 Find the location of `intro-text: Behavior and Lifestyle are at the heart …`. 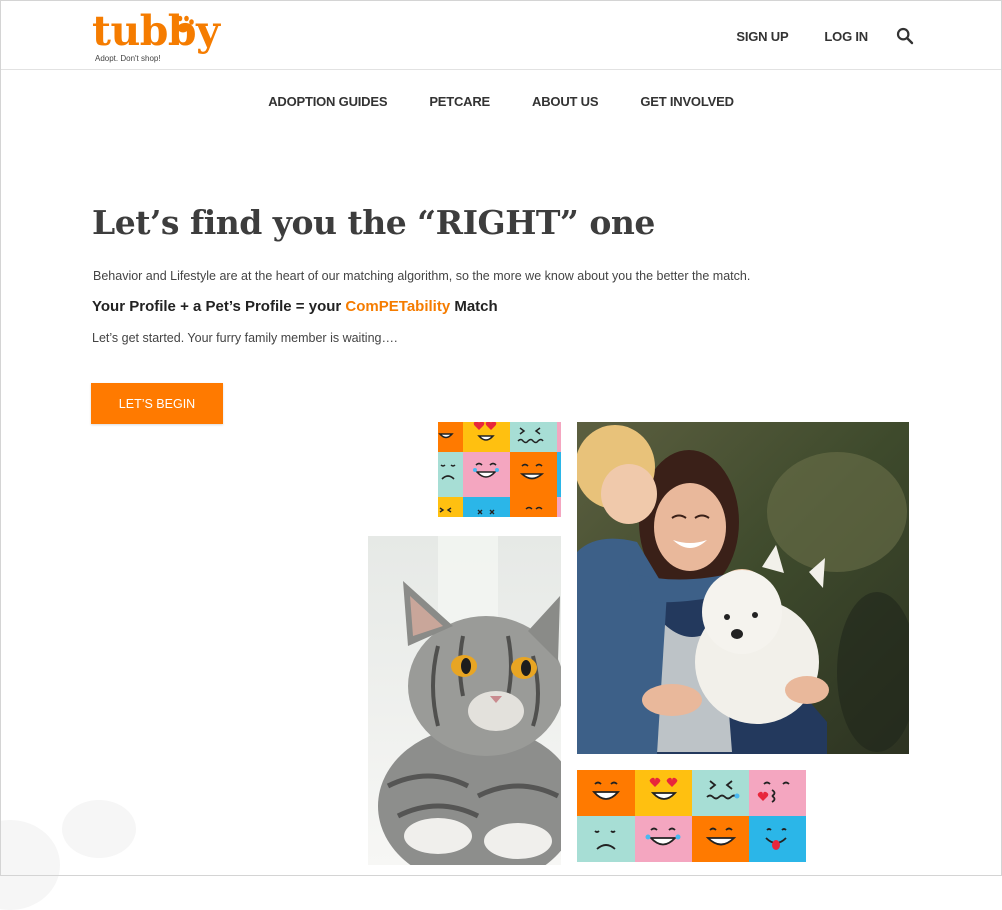

intro-text: Behavior and Lifestyle are at the heart … is located at coordinates (422, 276).